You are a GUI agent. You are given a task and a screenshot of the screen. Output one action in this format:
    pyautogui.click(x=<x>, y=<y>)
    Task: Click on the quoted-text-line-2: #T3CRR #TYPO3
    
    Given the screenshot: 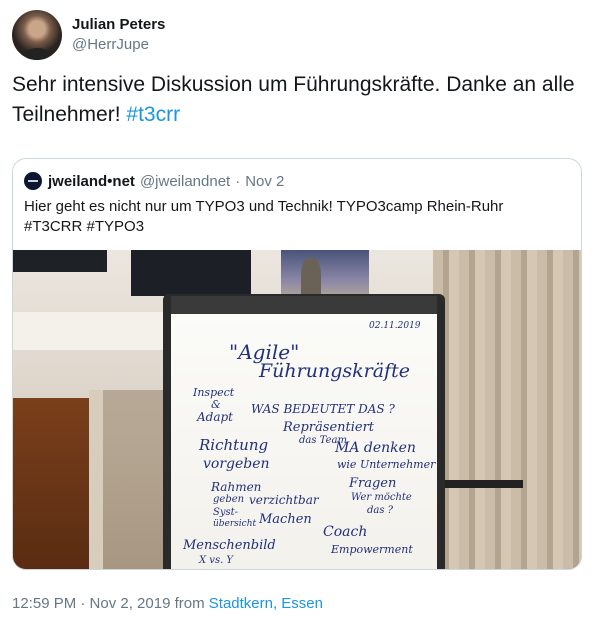 What is the action you would take?
    pyautogui.click(x=84, y=226)
    